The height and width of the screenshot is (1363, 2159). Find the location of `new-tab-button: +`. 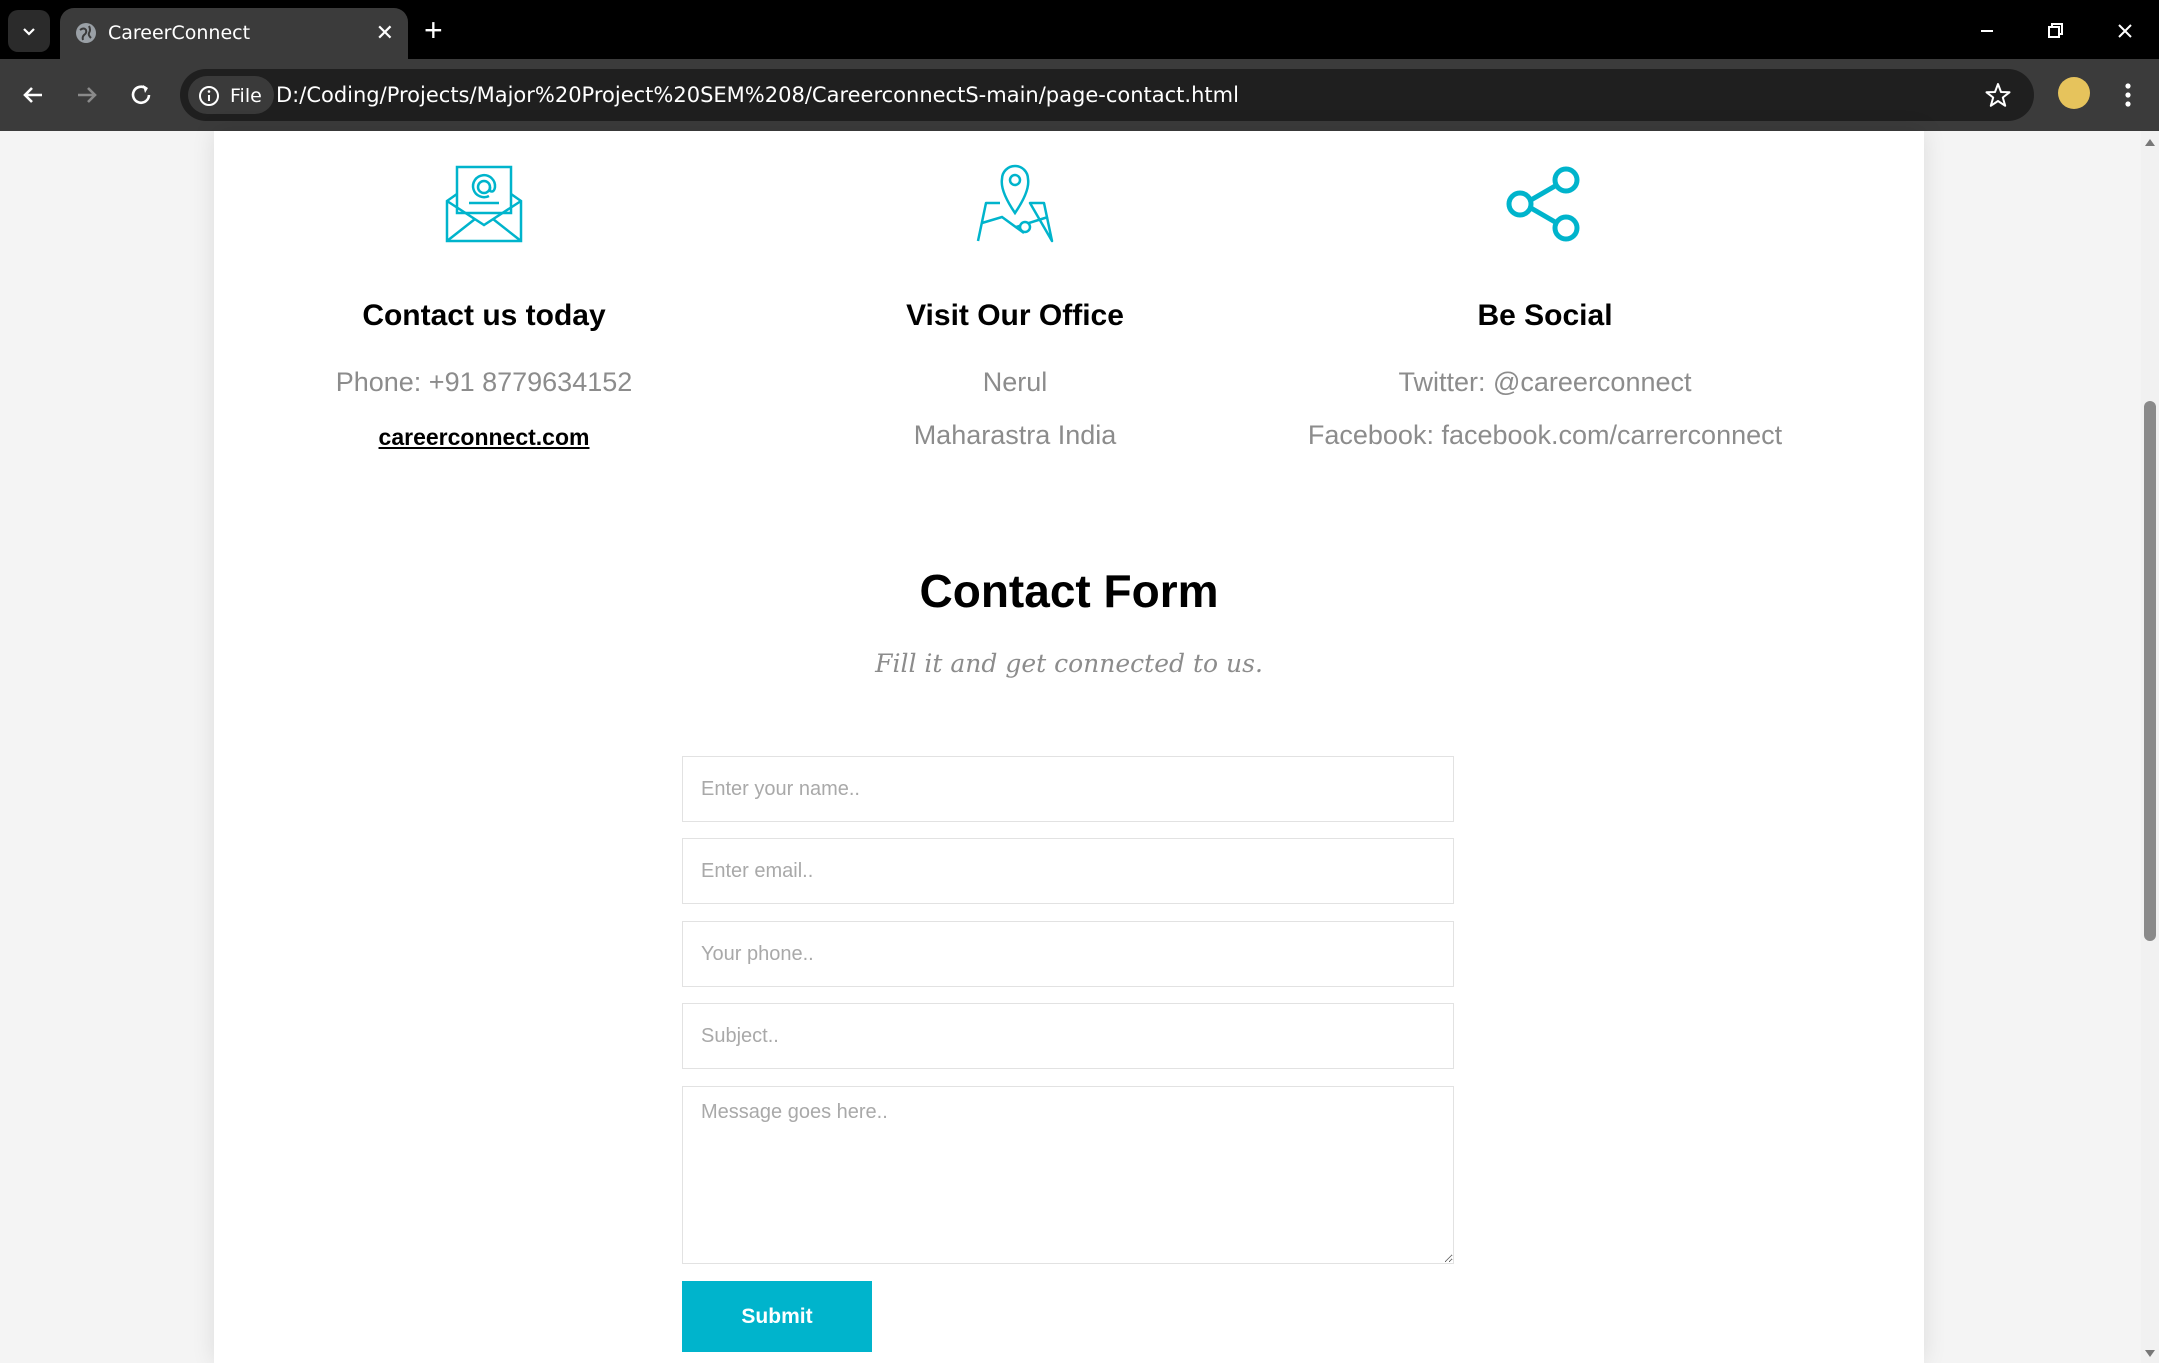

new-tab-button: + is located at coordinates (433, 30).